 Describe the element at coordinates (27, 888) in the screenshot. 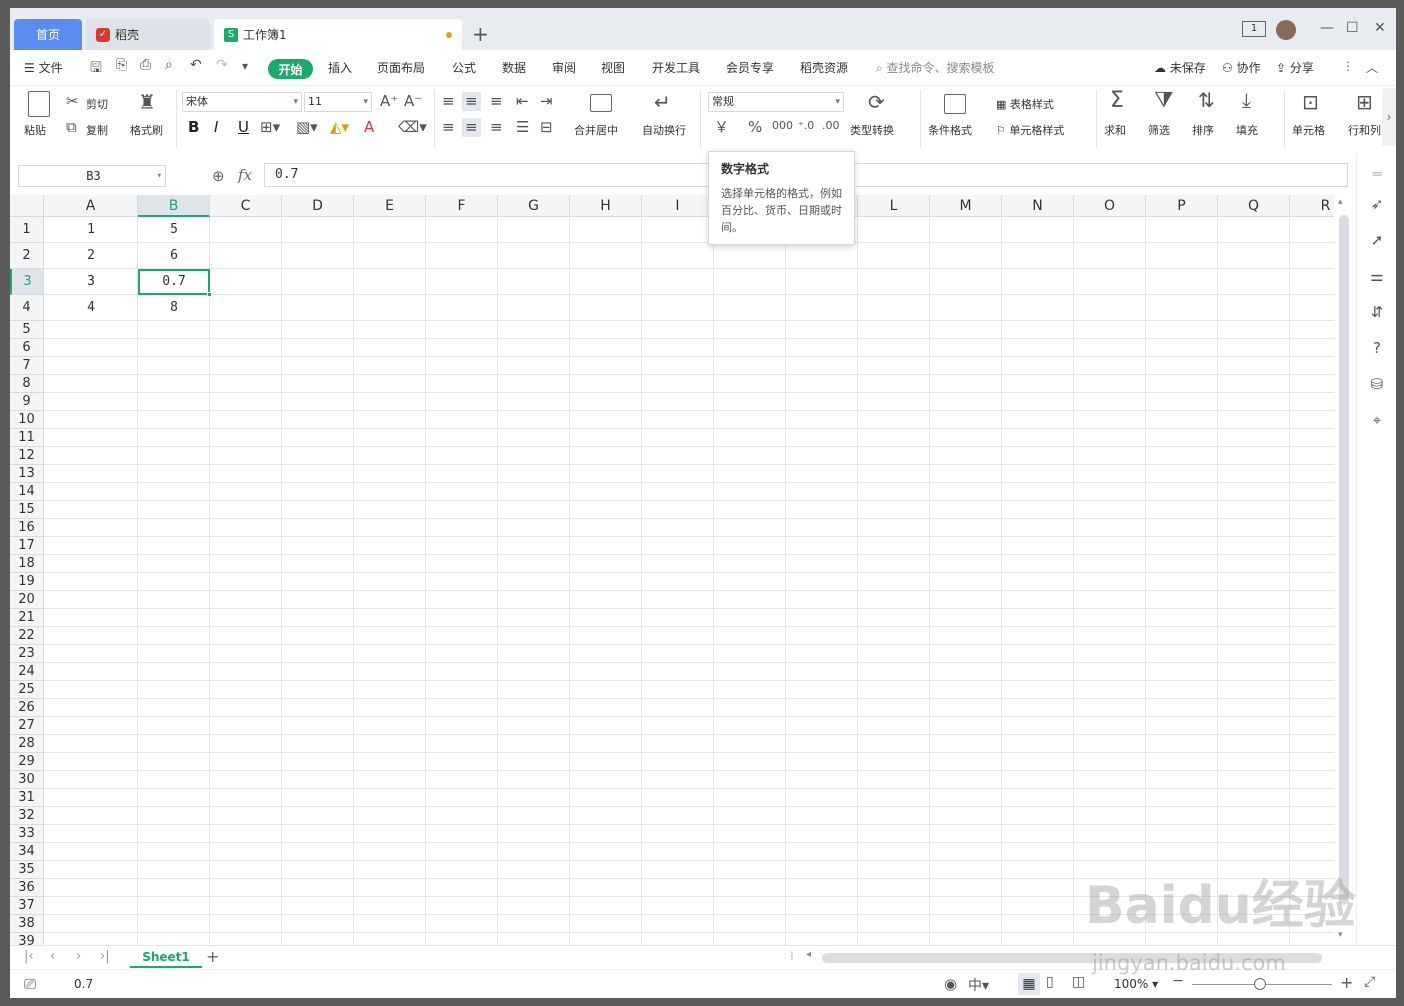

I see `row-header-36: 36` at that location.